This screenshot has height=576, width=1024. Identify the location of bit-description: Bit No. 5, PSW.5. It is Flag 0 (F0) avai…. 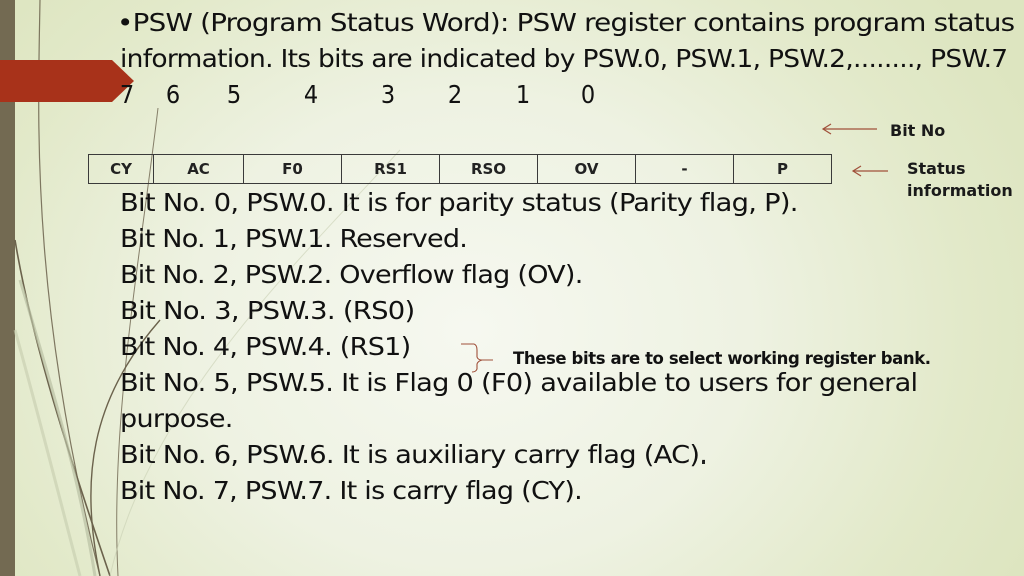
(519, 382).